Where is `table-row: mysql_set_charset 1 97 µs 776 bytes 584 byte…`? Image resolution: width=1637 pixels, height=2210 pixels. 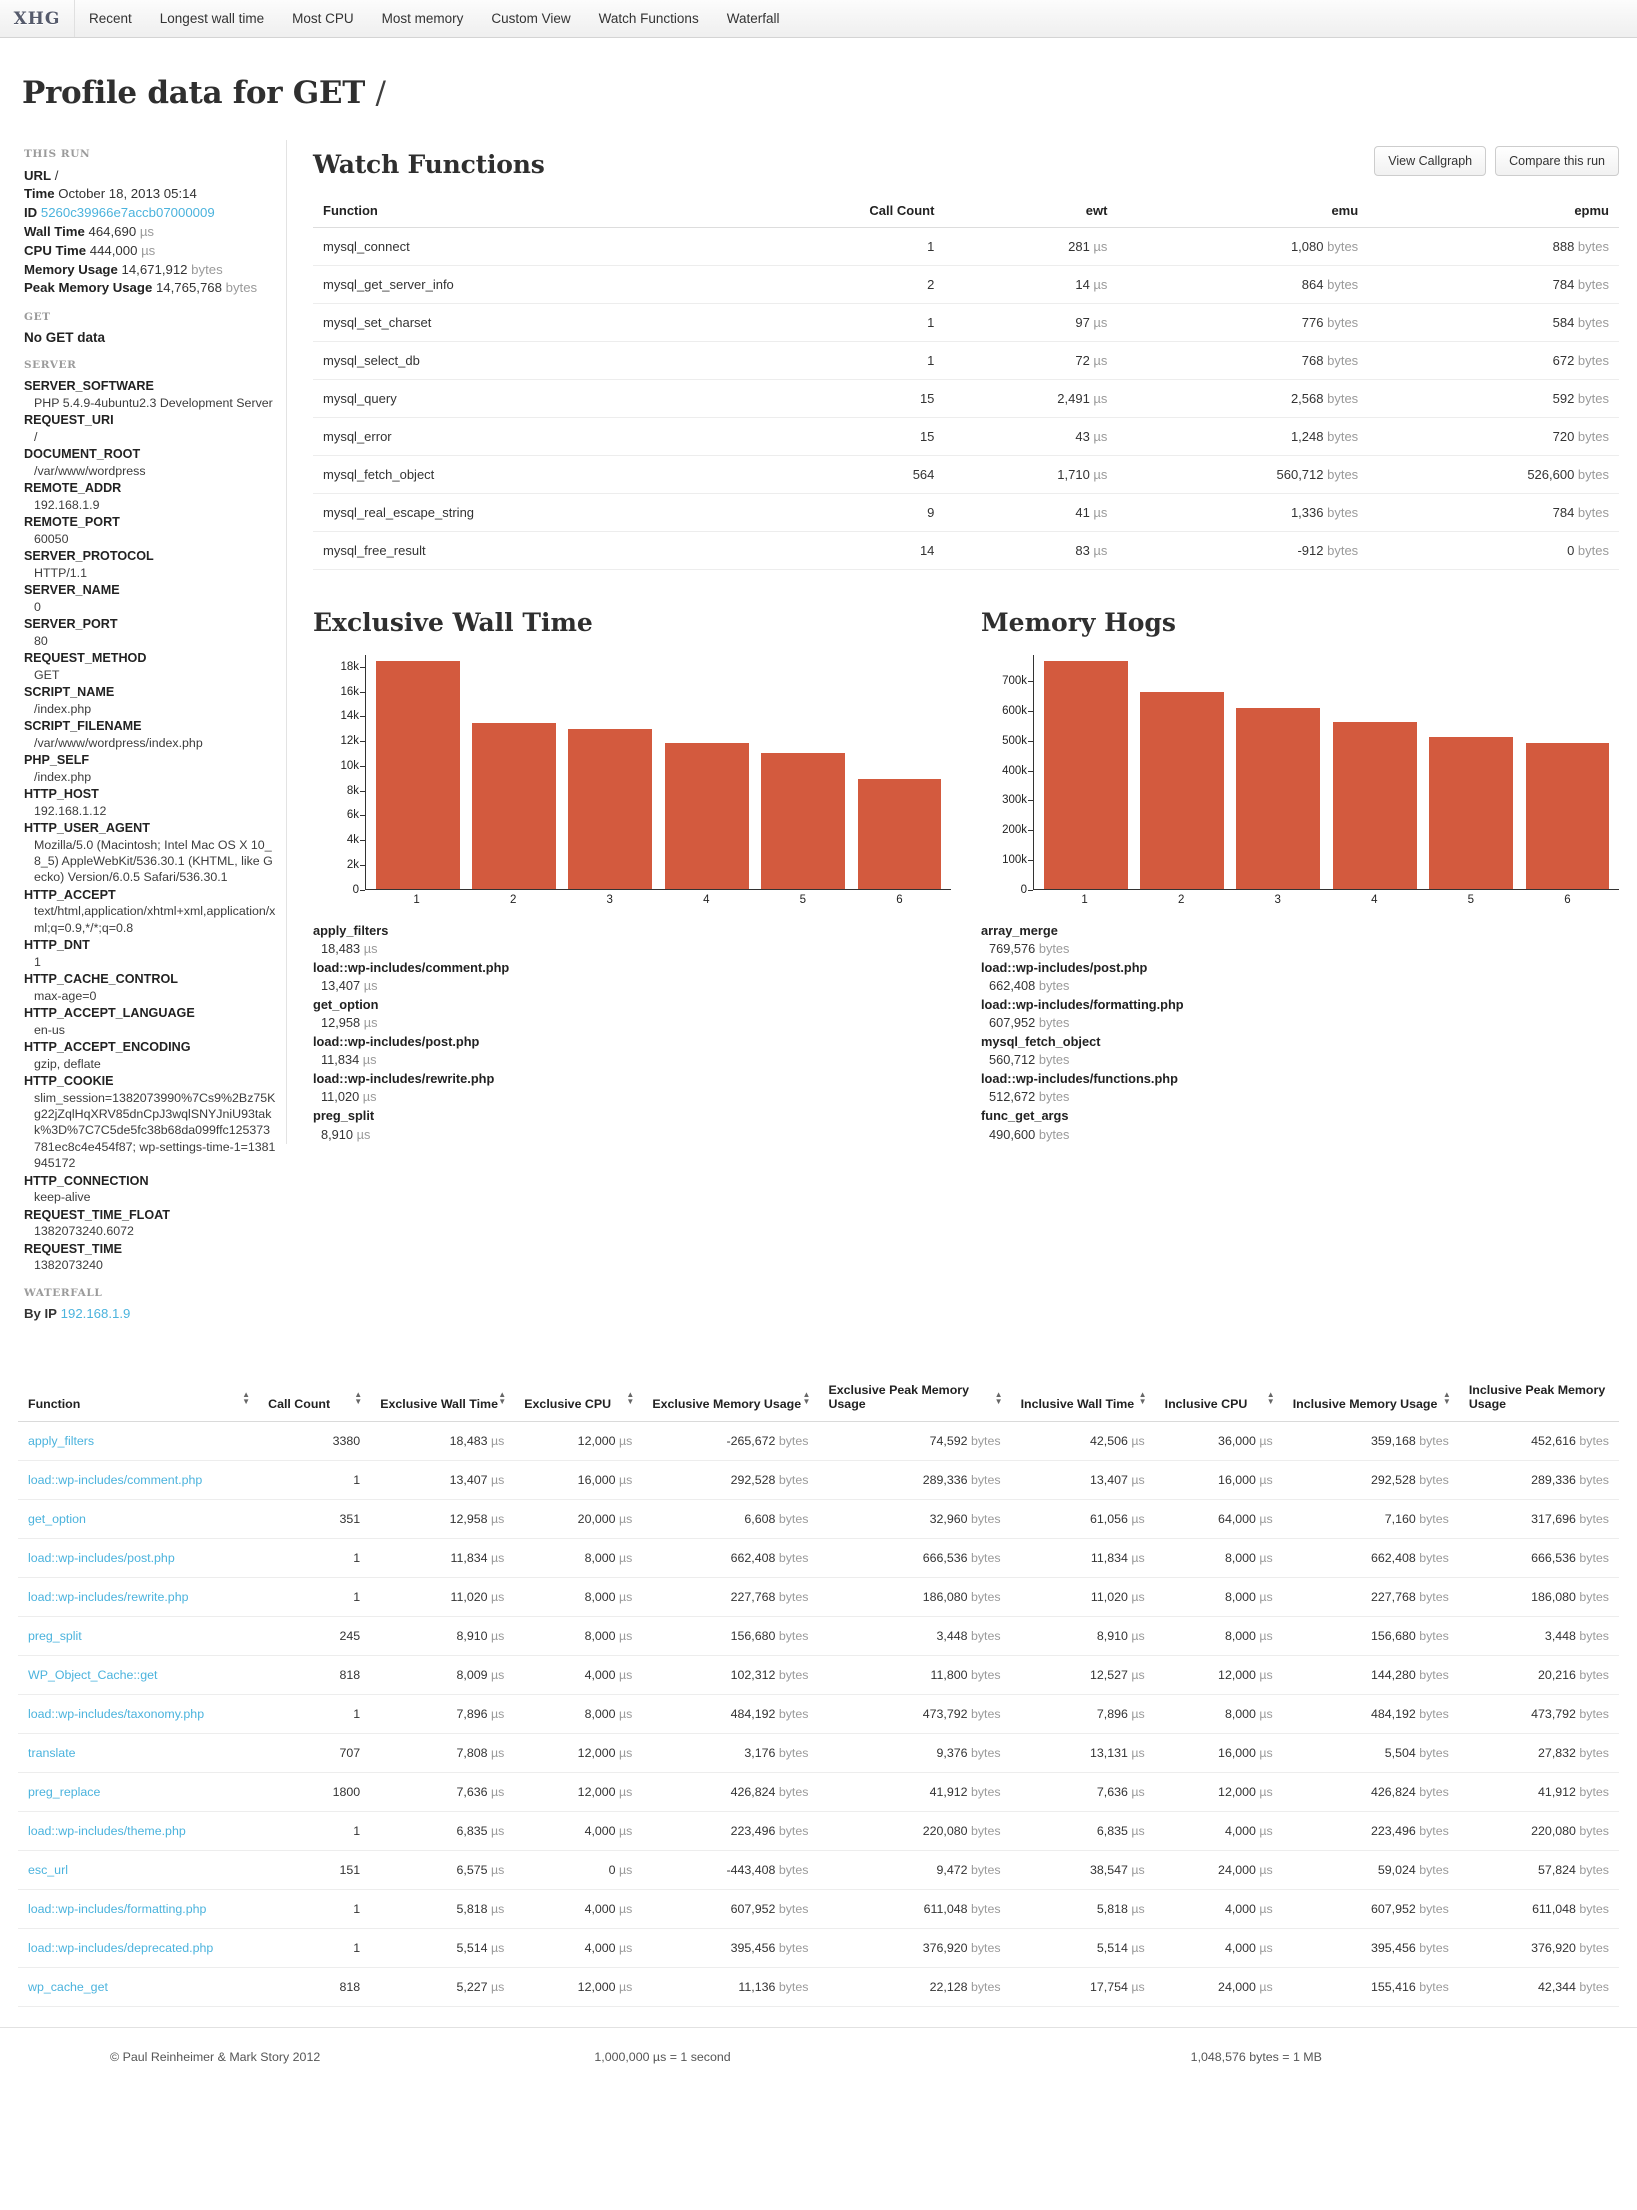 table-row: mysql_set_charset 1 97 µs 776 bytes 584 byte… is located at coordinates (966, 322).